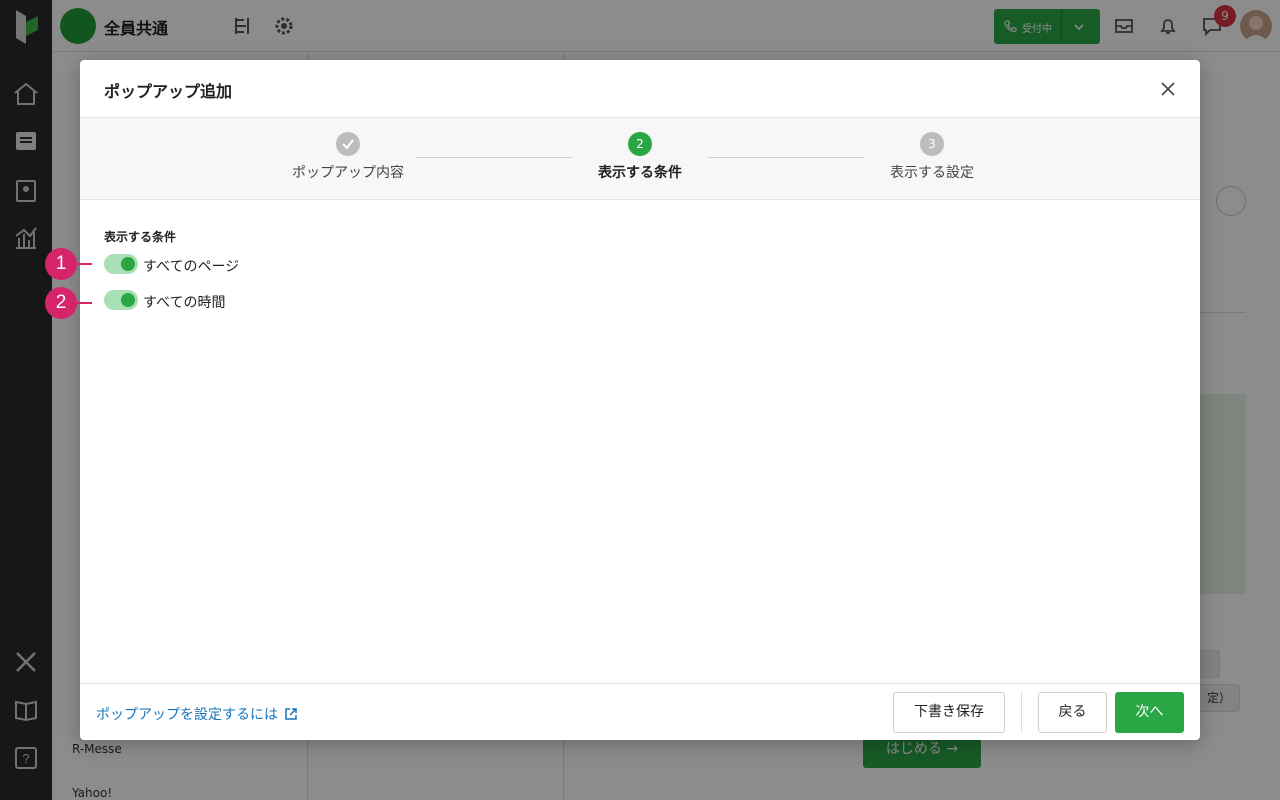 The width and height of the screenshot is (1280, 800). I want to click on modal-header: ポップアップ追加, so click(640, 88).